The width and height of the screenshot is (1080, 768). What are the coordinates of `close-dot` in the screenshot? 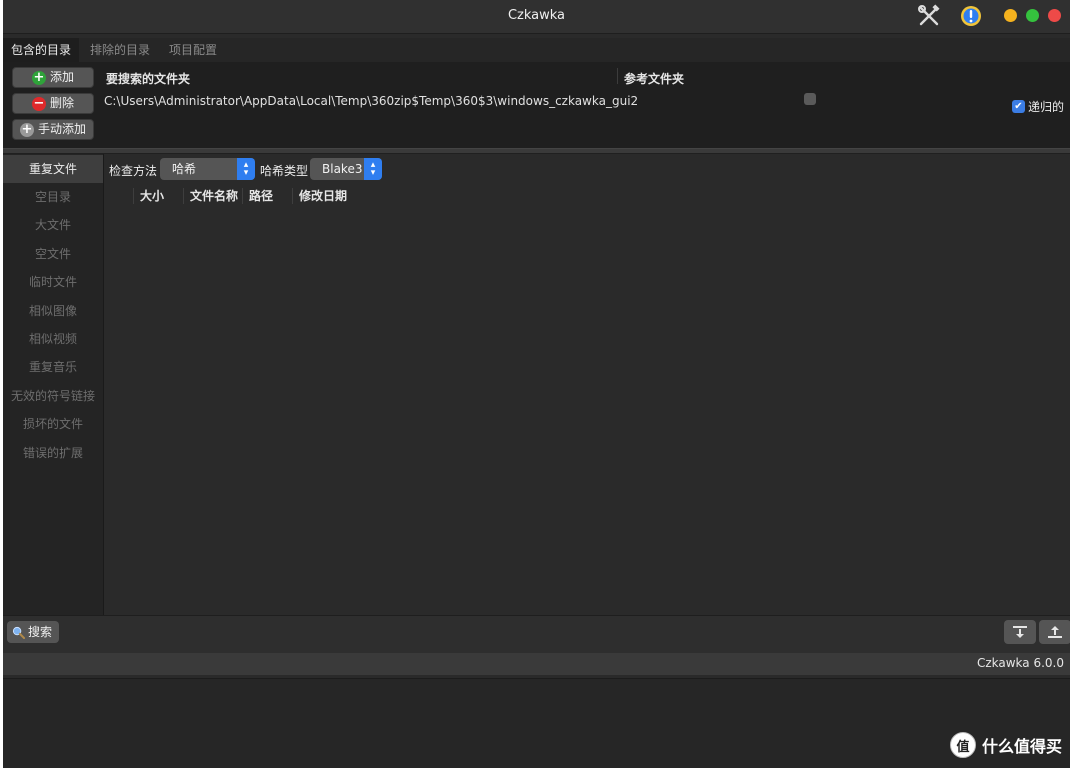 It's located at (1054, 15).